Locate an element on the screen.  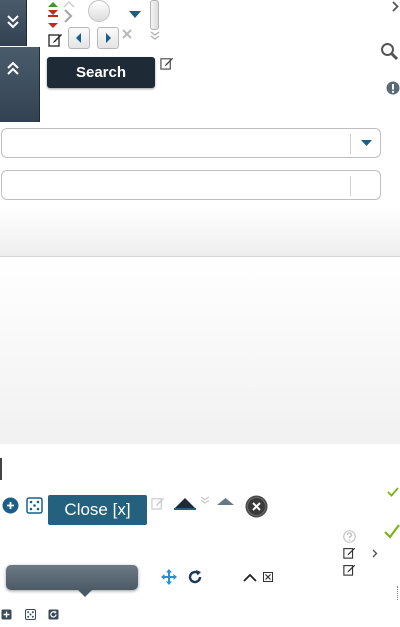
tooltip-bubble is located at coordinates (72, 581).